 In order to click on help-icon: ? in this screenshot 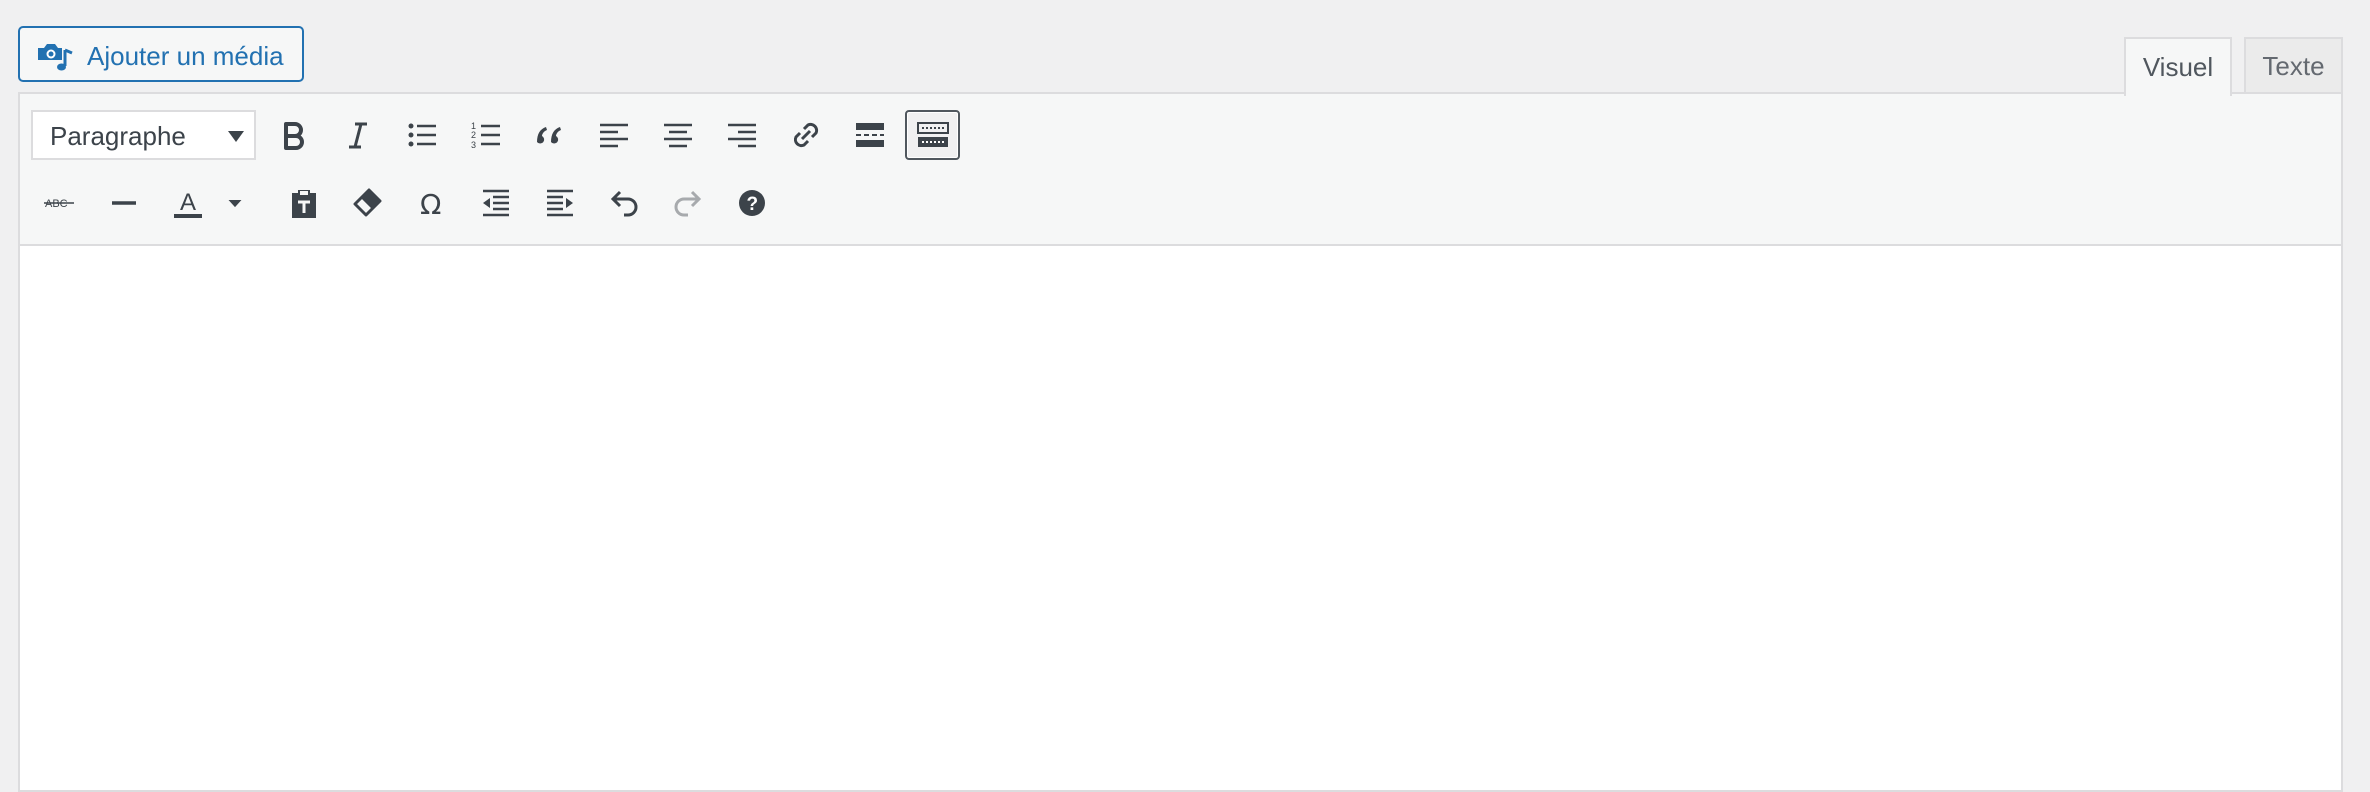, I will do `click(752, 203)`.